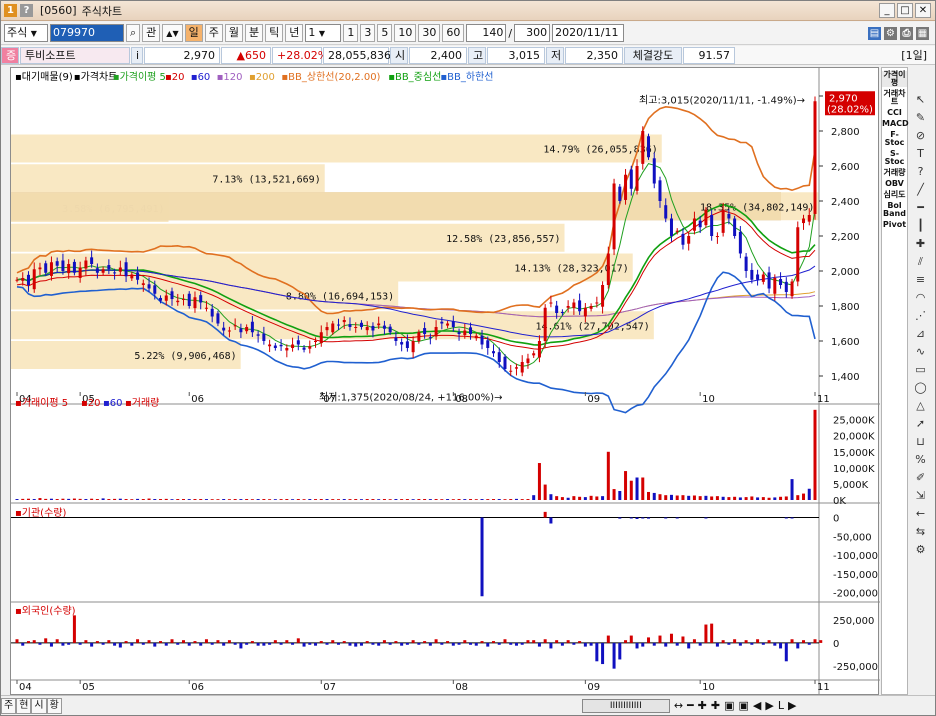 Image resolution: width=936 pixels, height=716 pixels. Describe the element at coordinates (921, 262) in the screenshot. I see `channel-icon: ⫽` at that location.